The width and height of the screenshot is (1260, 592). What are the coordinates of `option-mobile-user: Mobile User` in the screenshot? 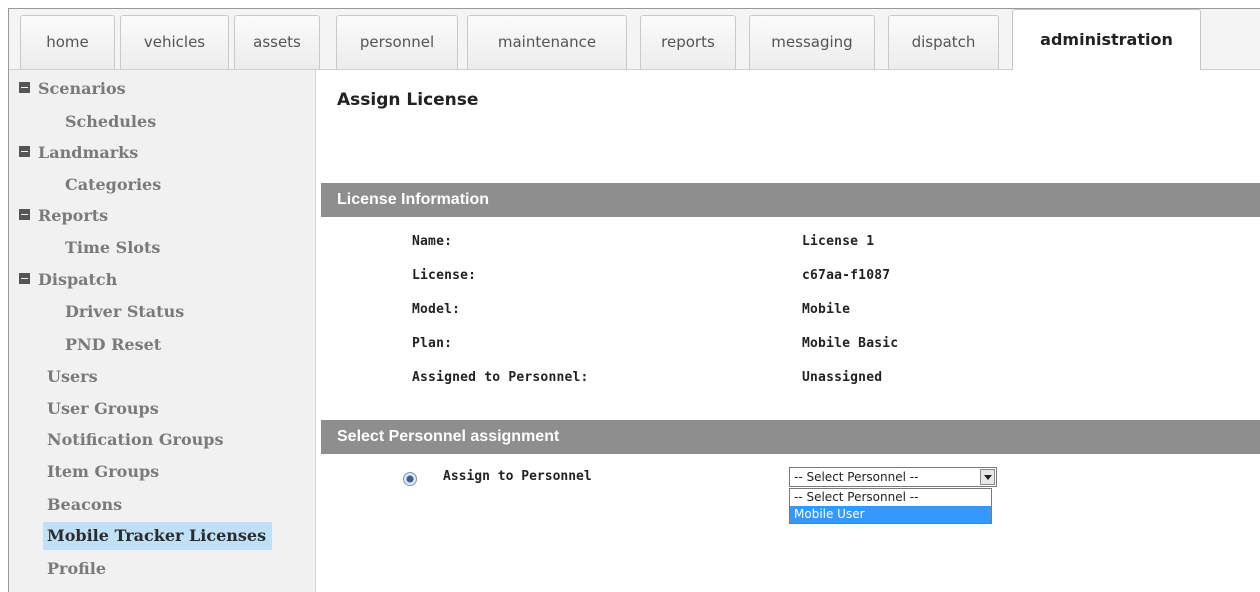 It's located at (890, 514).